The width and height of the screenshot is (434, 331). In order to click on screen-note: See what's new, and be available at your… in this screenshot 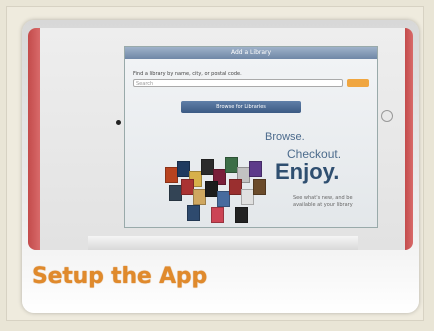, I will do `click(323, 201)`.